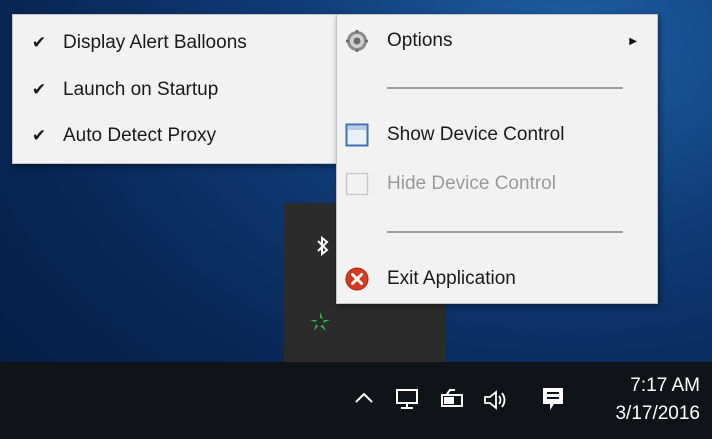  What do you see at coordinates (496, 403) in the screenshot?
I see `volume-icon` at bounding box center [496, 403].